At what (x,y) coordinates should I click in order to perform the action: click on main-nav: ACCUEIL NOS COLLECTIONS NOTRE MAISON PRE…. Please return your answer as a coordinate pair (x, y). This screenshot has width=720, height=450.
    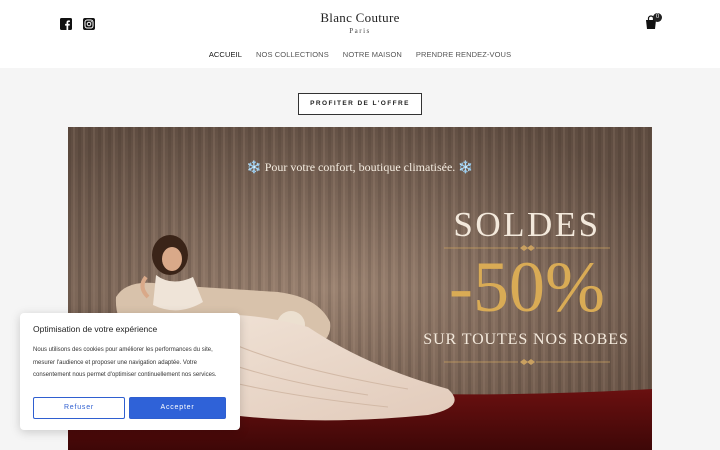
    Looking at the image, I should click on (360, 54).